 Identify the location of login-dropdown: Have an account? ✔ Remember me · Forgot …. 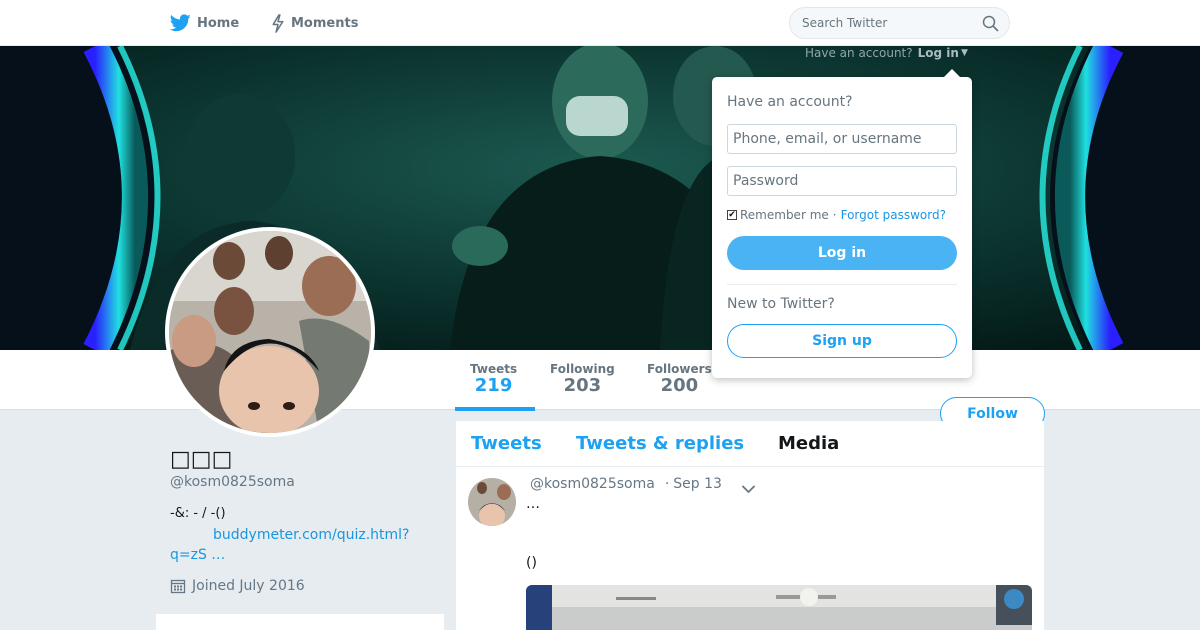
(842, 223).